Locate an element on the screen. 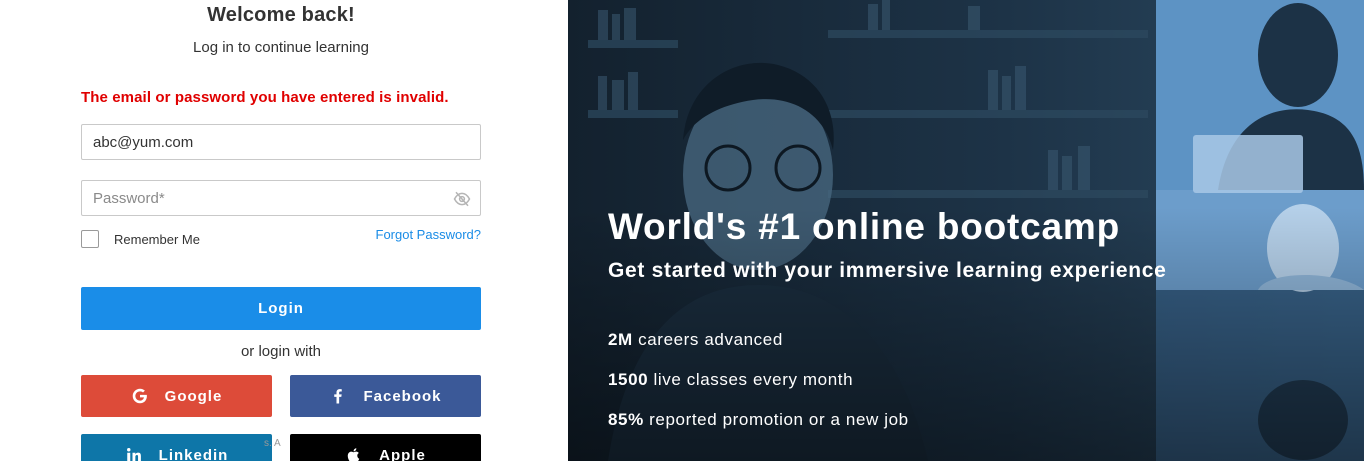 The image size is (1364, 461). linkedin-login-button: Linkedin is located at coordinates (176, 447).